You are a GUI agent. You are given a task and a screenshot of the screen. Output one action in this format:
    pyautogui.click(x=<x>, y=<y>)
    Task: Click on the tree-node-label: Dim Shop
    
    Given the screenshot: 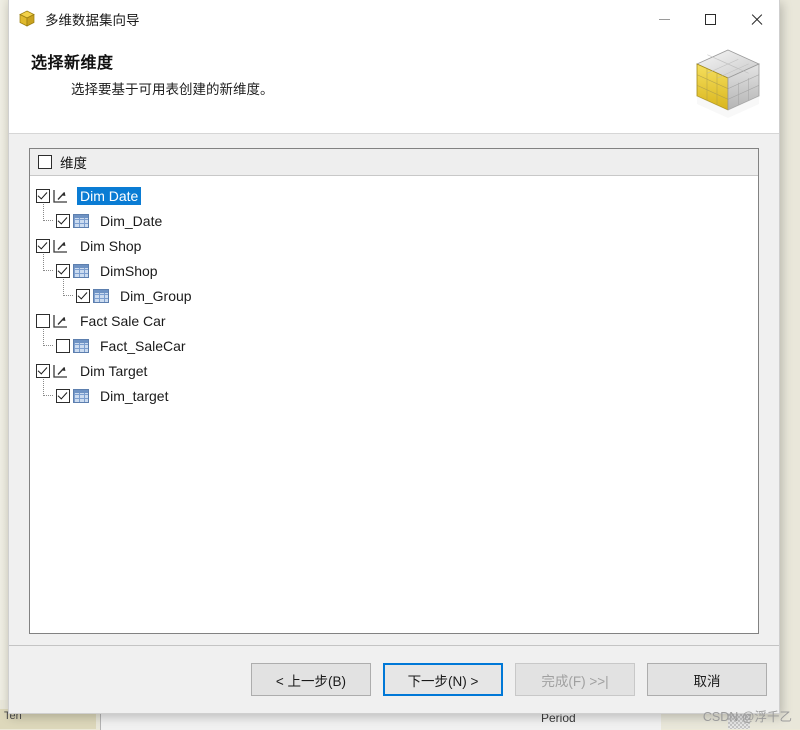 What is the action you would take?
    pyautogui.click(x=111, y=245)
    